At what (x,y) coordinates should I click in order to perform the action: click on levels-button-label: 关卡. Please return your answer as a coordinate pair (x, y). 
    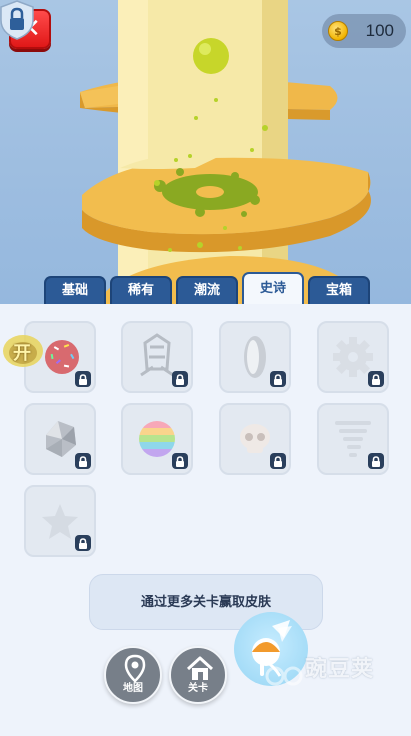
    Looking at the image, I should click on (198, 688).